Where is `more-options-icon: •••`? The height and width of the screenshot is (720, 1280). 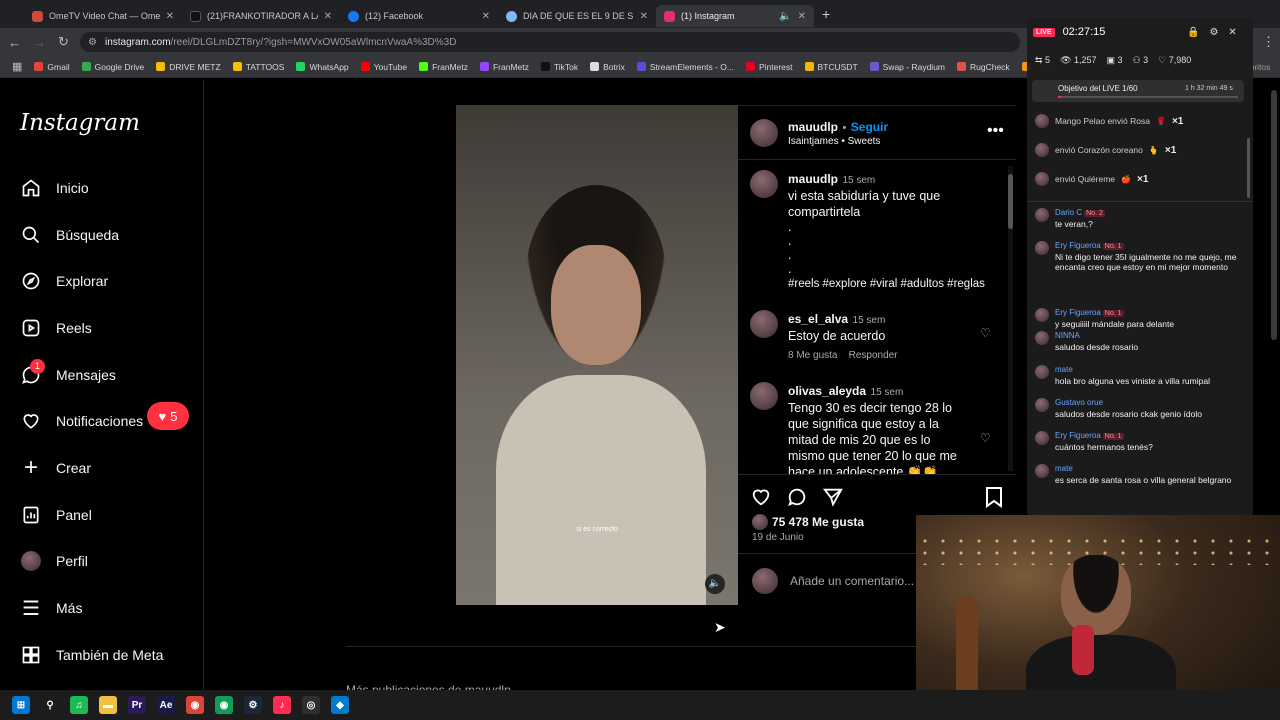
more-options-icon: ••• is located at coordinates (995, 131).